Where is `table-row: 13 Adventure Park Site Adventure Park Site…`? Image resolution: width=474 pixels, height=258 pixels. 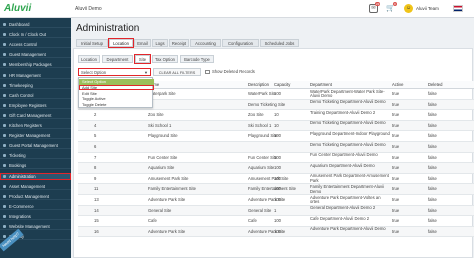
table-row: 13 Adventure Park Site Adventure Park Site… is located at coordinates (276, 200).